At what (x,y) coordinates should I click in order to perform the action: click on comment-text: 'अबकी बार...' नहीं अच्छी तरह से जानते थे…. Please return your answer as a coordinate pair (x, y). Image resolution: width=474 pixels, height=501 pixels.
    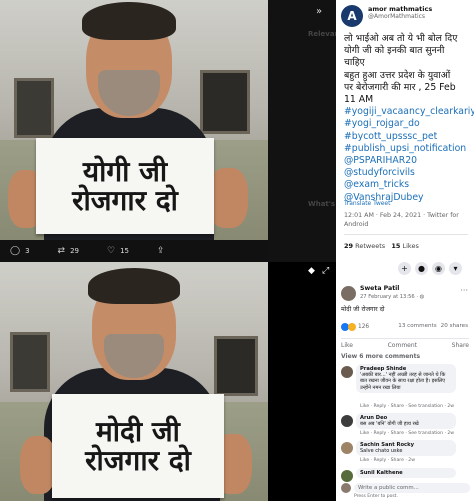
    Looking at the image, I should click on (403, 381).